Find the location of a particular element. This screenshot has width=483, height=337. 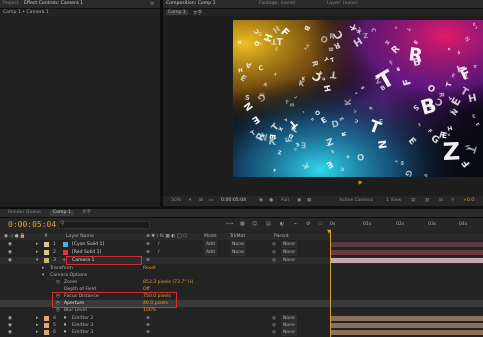

graph-editor-icon: ⌁ is located at coordinates (295, 224).